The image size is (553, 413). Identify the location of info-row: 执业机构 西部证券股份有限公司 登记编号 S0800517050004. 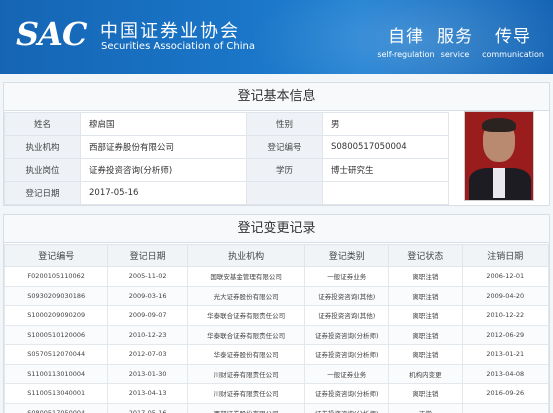
(226, 147).